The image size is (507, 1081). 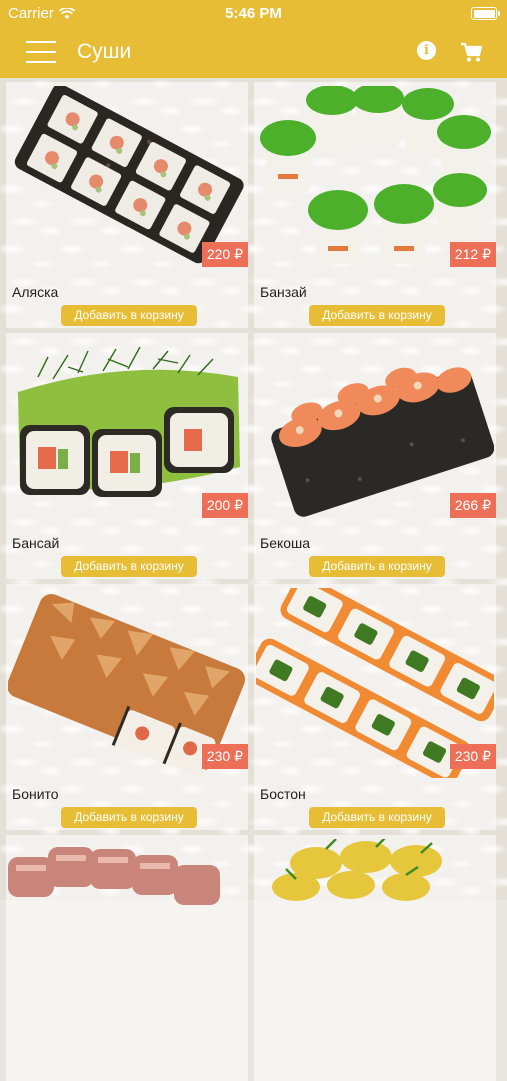 What do you see at coordinates (426, 50) in the screenshot?
I see `info-icon: i` at bounding box center [426, 50].